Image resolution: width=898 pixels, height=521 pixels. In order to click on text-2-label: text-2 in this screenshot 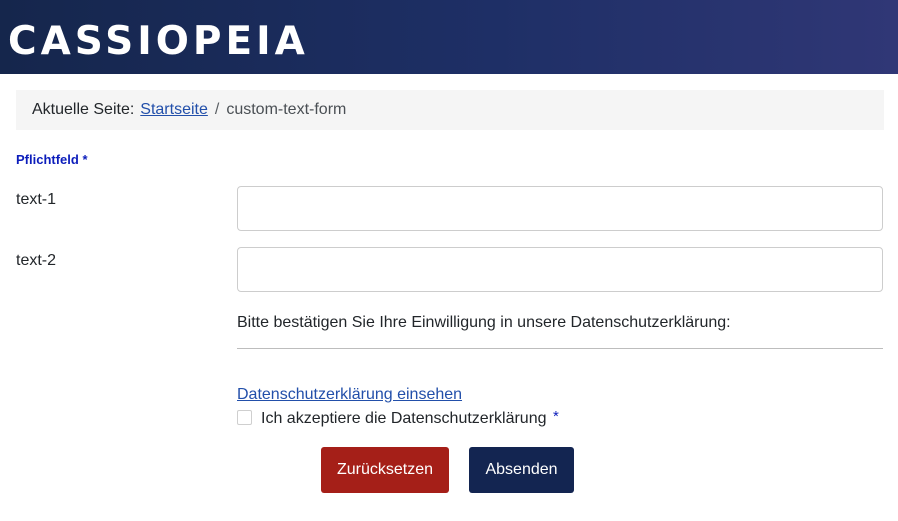, I will do `click(36, 260)`.